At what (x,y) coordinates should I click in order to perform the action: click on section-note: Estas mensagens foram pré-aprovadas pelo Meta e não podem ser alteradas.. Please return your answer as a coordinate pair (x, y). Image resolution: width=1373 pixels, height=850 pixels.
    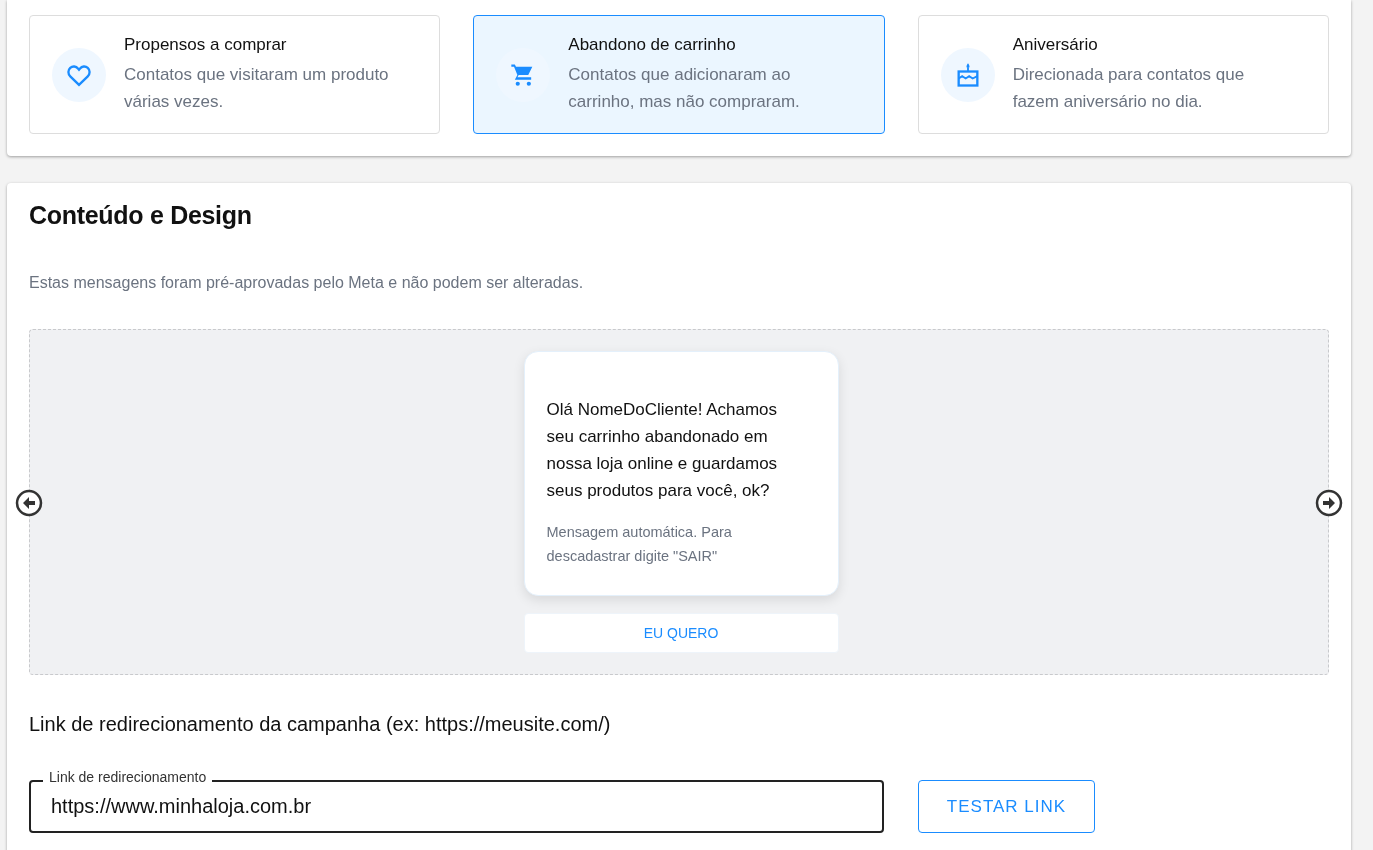
    Looking at the image, I should click on (307, 283).